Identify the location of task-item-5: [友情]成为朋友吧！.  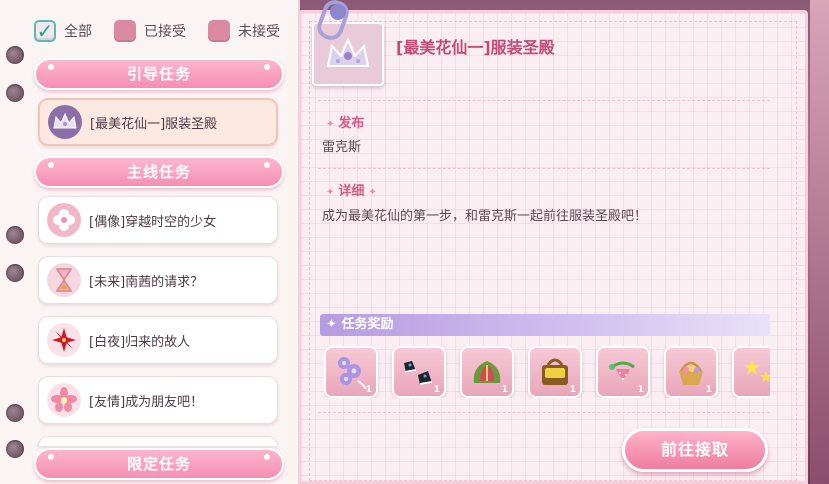
(158, 400).